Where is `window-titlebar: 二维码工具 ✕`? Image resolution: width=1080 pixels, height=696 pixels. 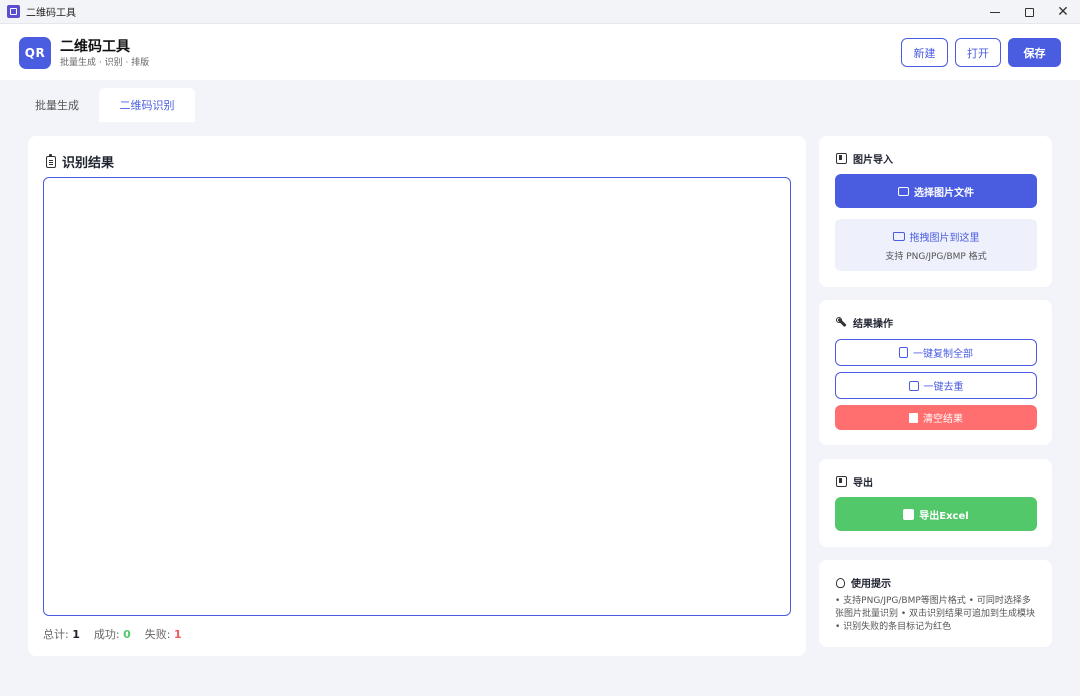 window-titlebar: 二维码工具 ✕ is located at coordinates (540, 12).